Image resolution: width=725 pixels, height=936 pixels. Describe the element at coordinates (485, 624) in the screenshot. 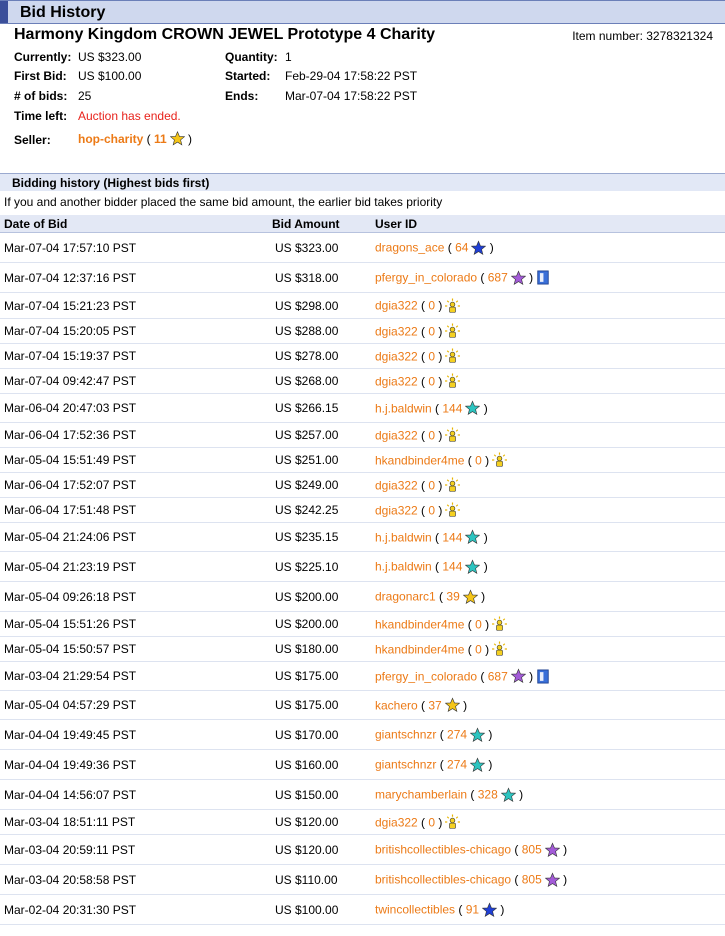

I see `paren-close: )` at that location.